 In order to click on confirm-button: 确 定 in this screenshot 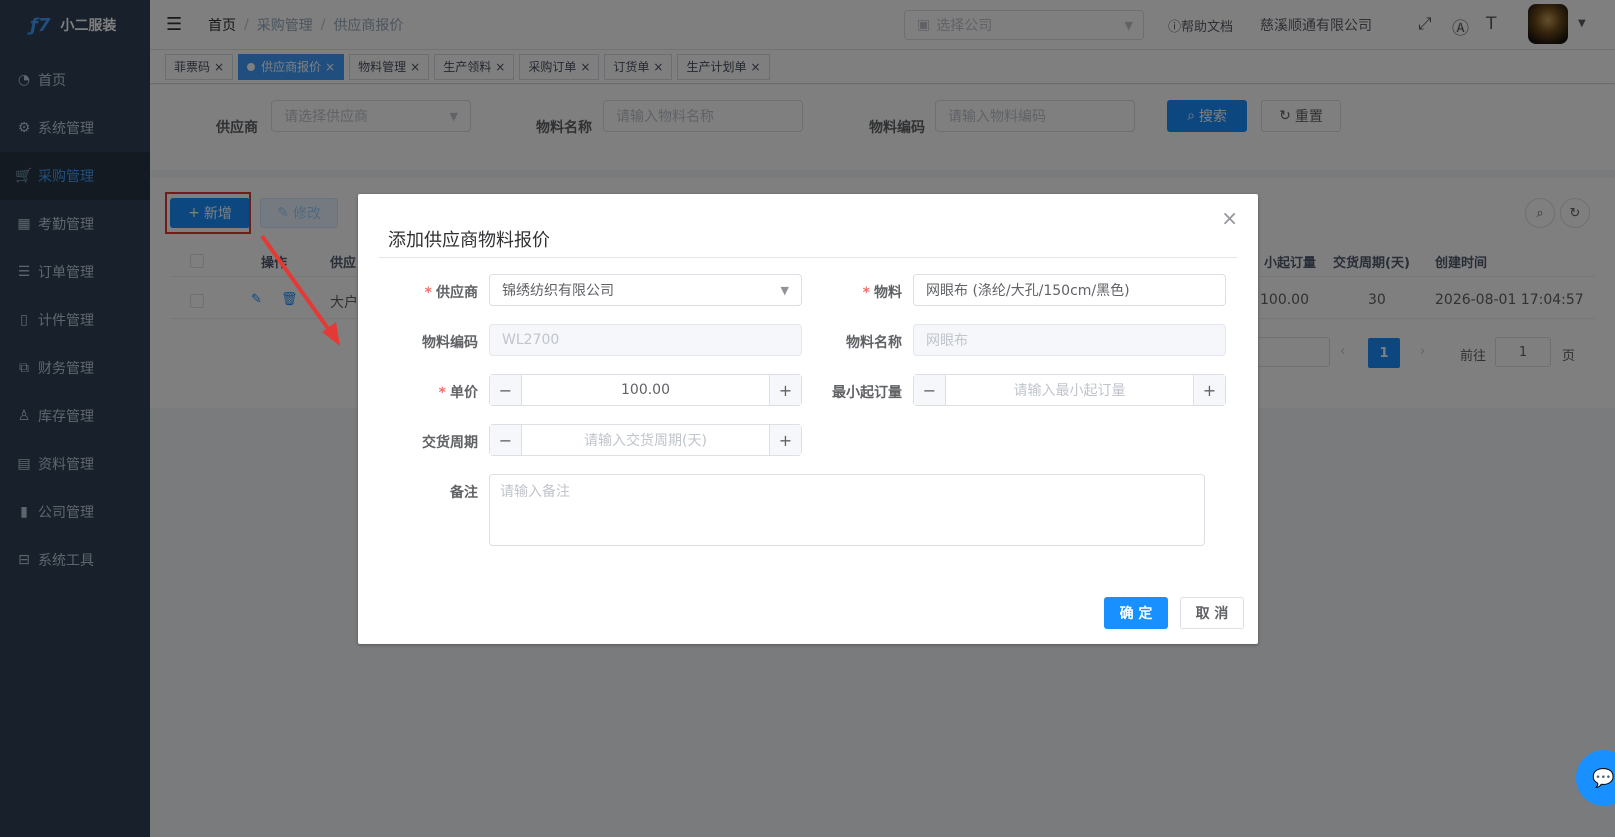, I will do `click(1136, 613)`.